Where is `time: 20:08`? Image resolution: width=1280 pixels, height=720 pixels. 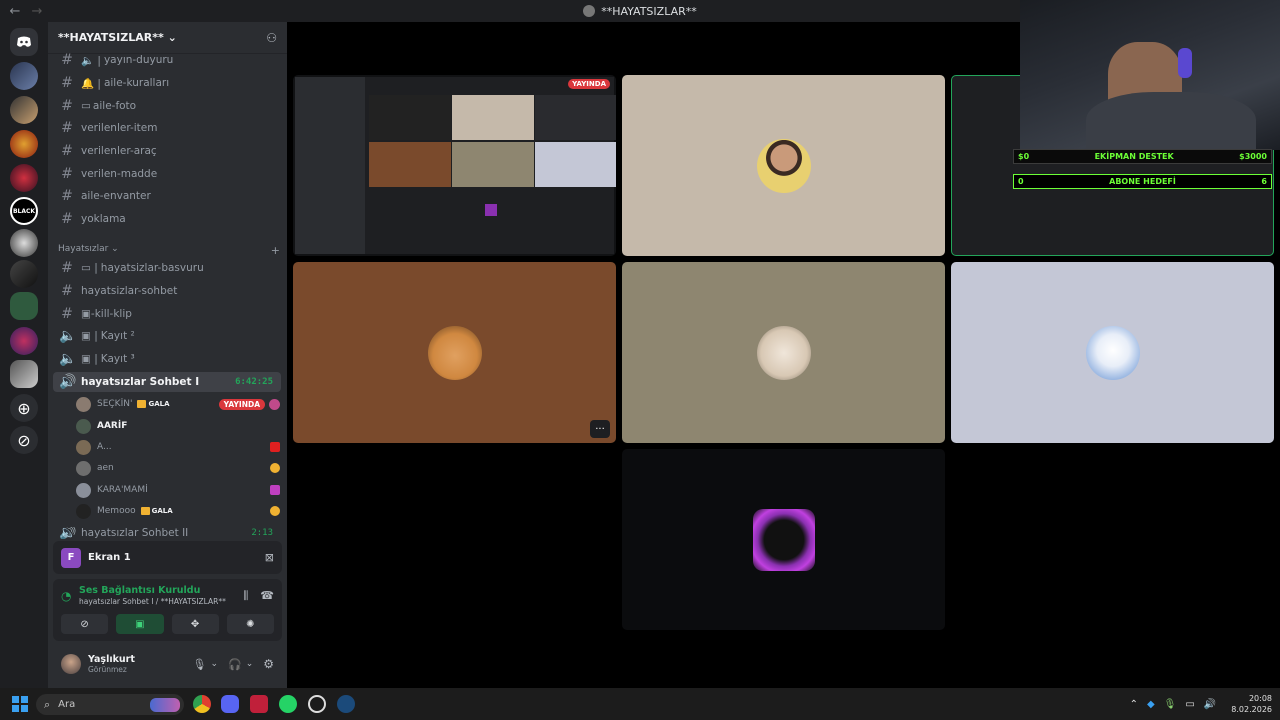
time: 20:08 is located at coordinates (1260, 698).